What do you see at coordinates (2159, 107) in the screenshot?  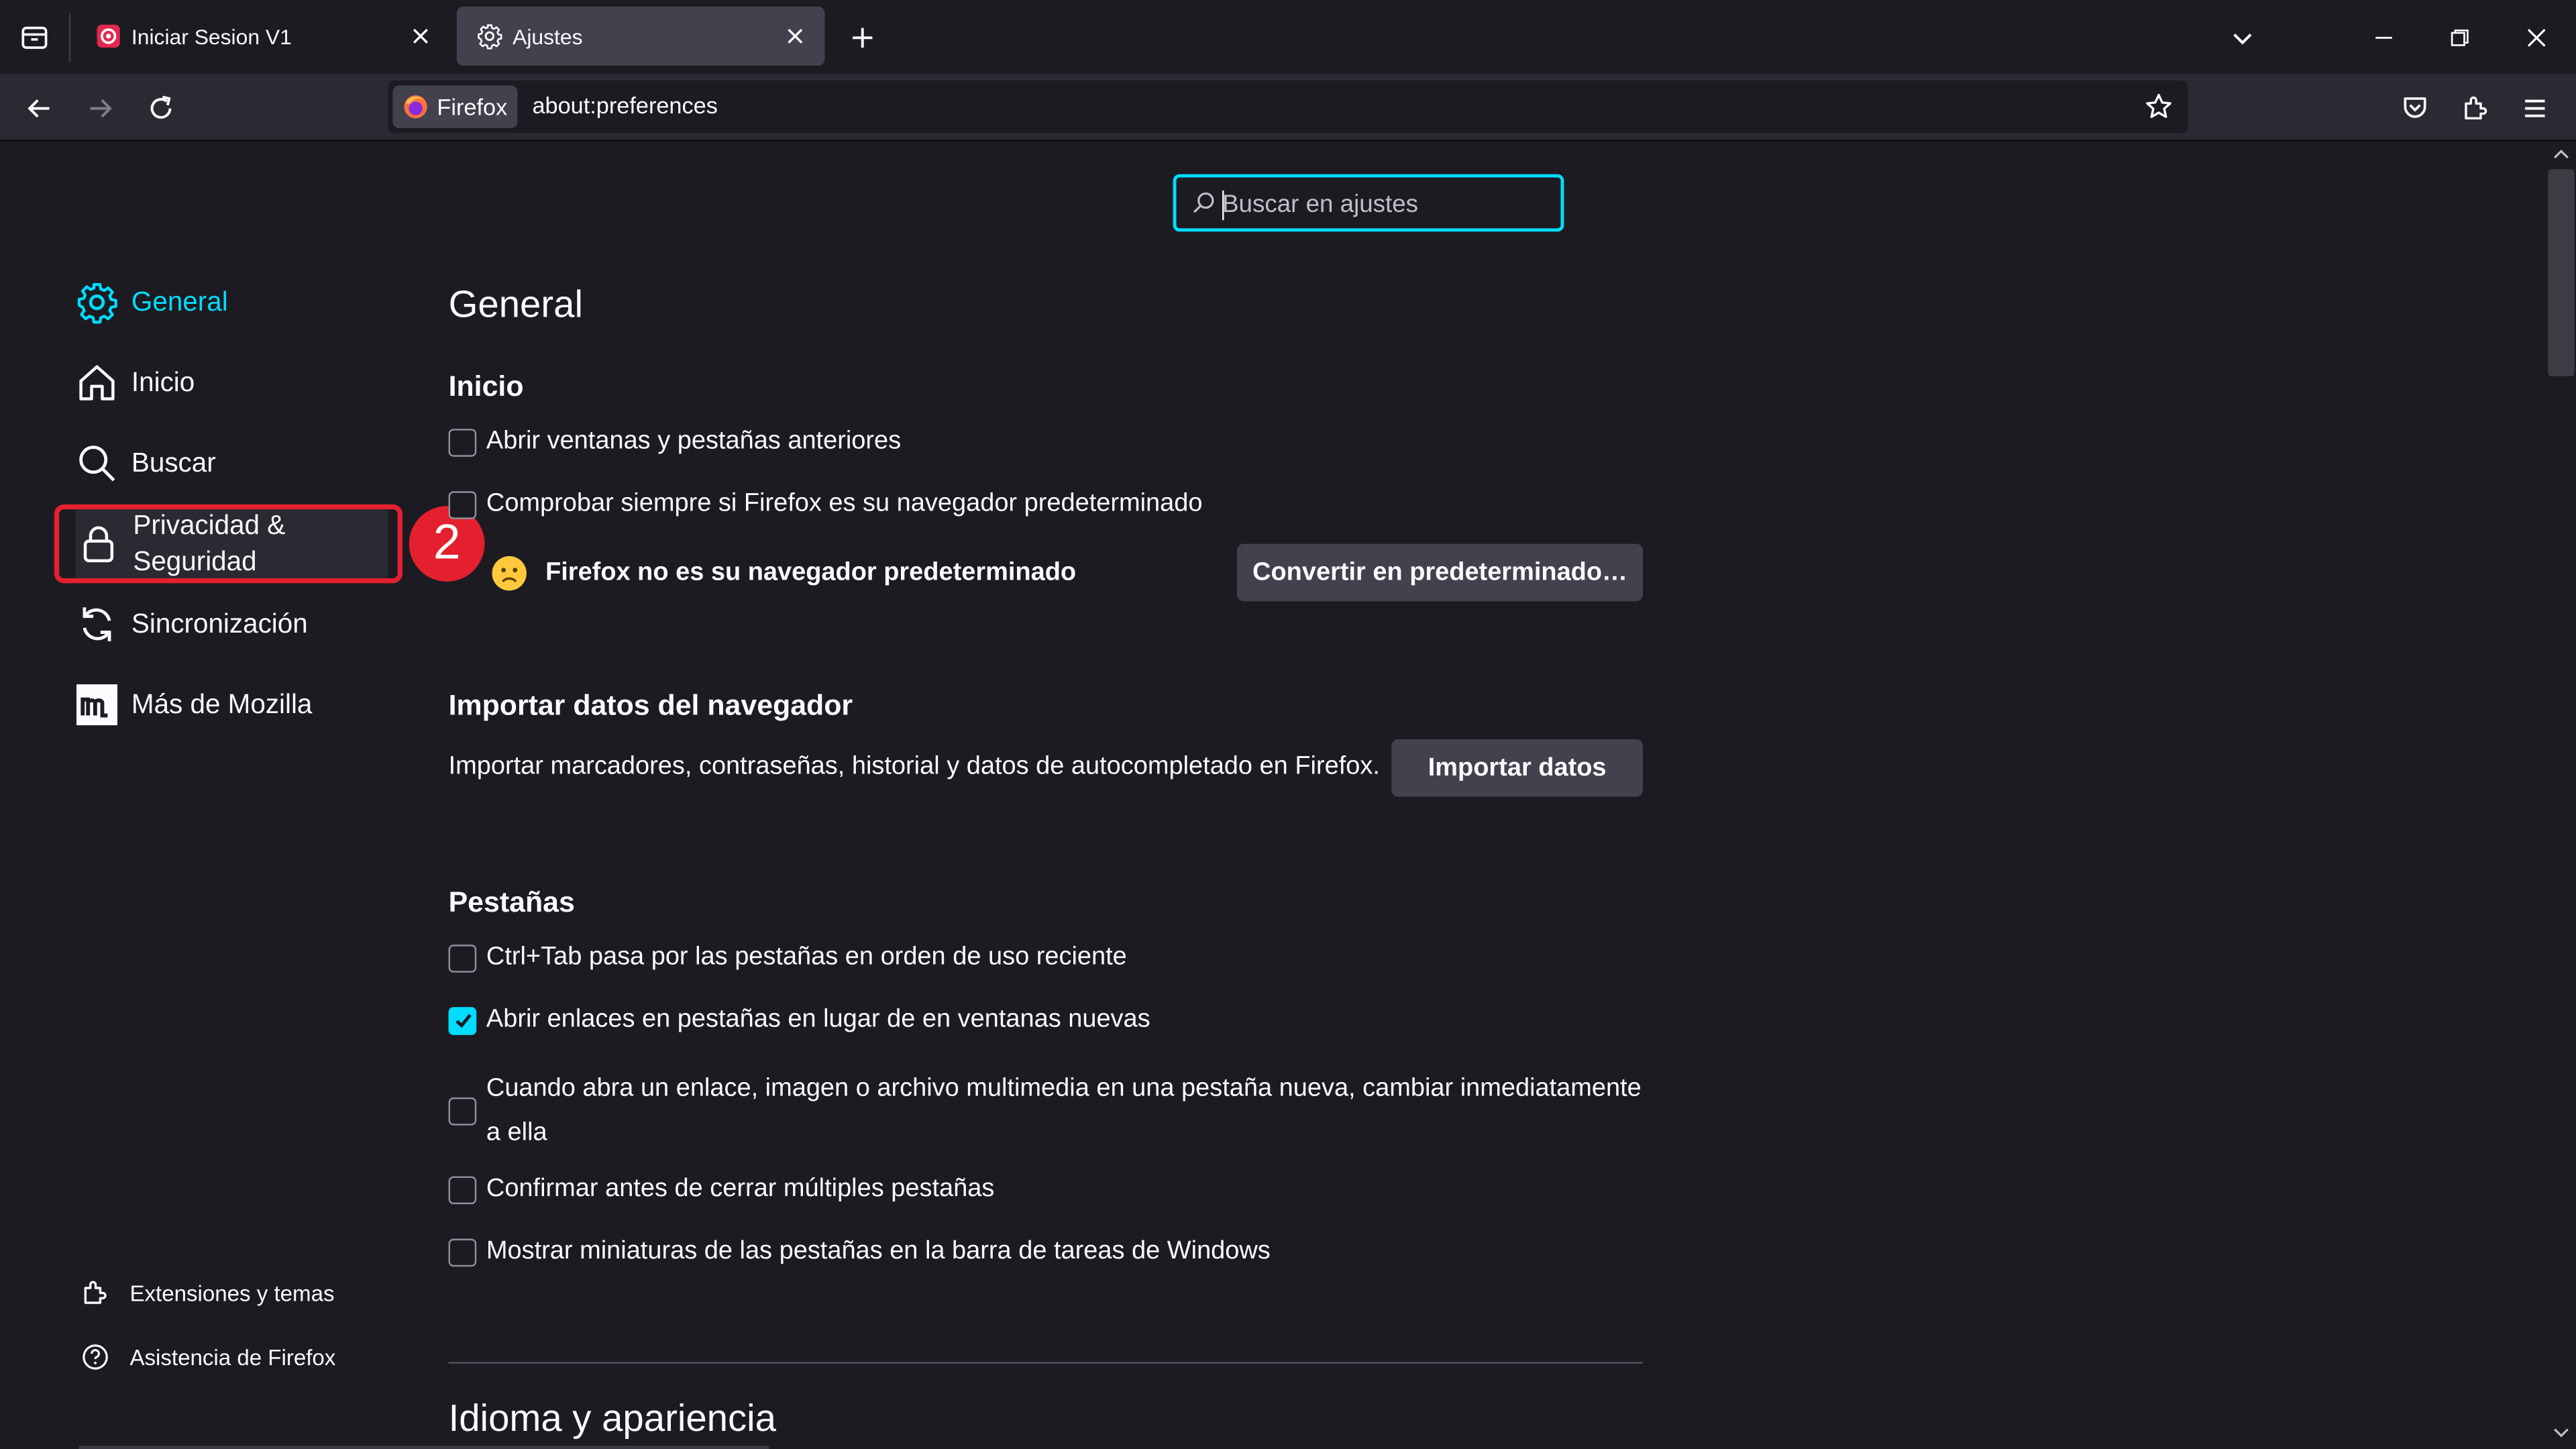 I see `bookmark-star-icon` at bounding box center [2159, 107].